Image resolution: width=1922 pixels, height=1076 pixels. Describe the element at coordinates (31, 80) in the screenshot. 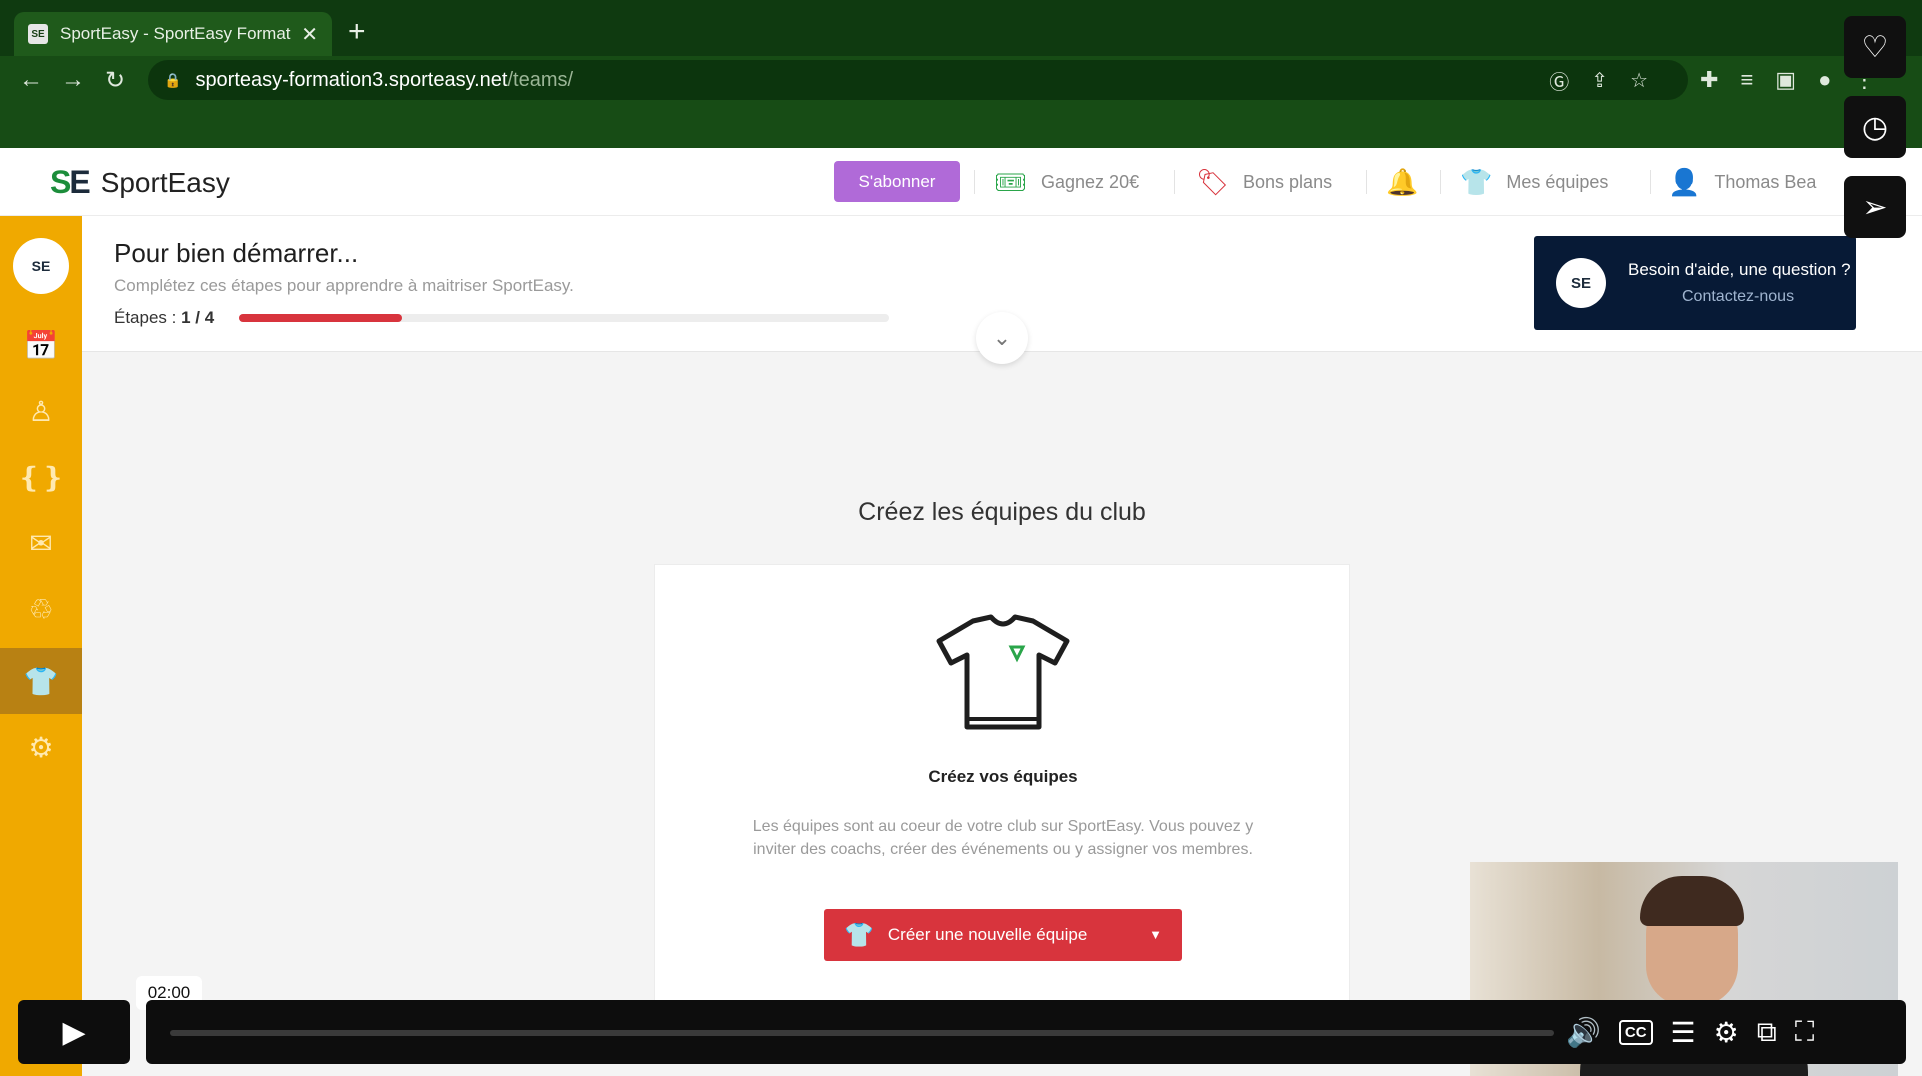

I see `back-icon: ←` at that location.